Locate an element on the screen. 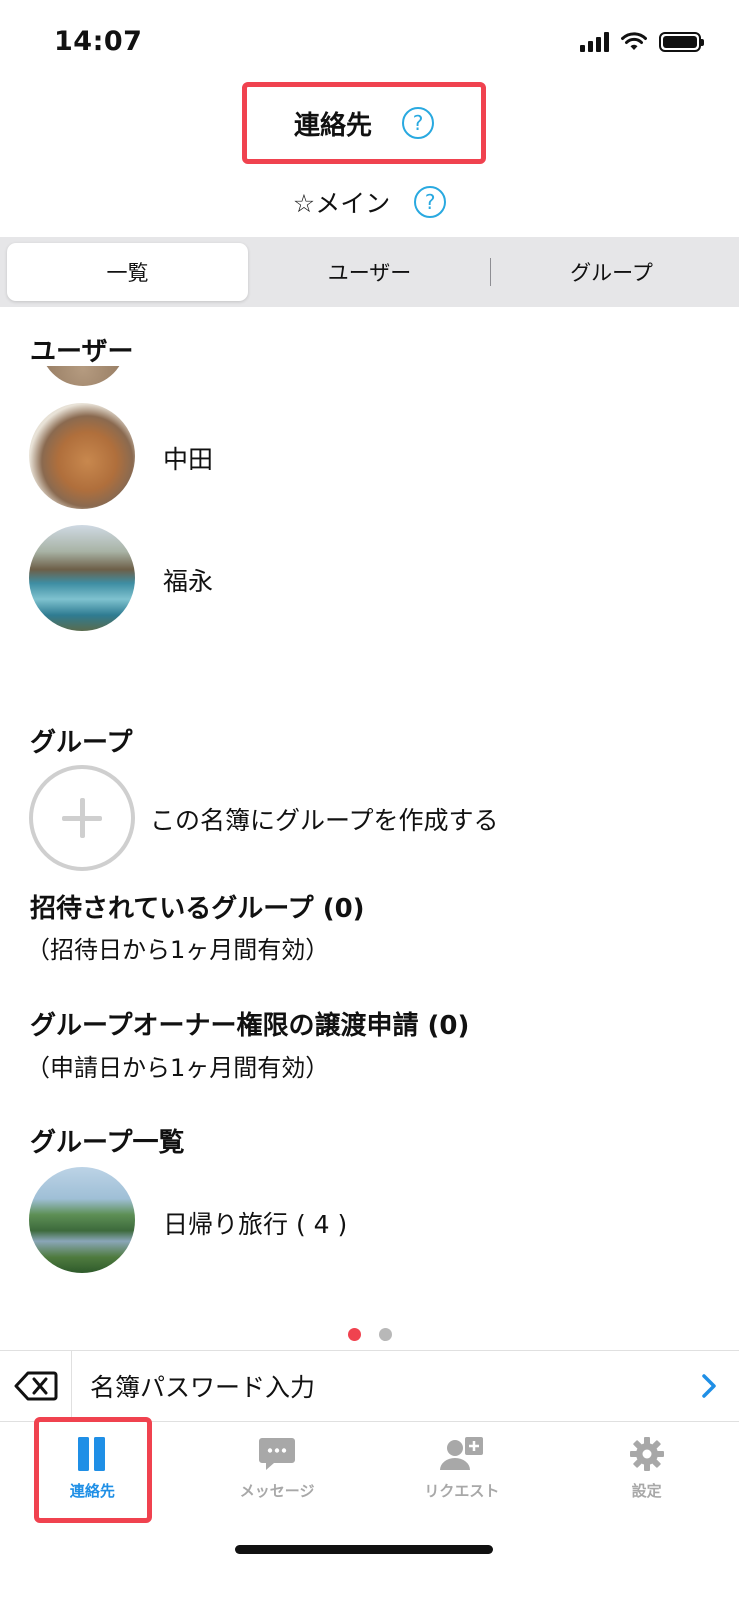  add-group-icon is located at coordinates (82, 818).